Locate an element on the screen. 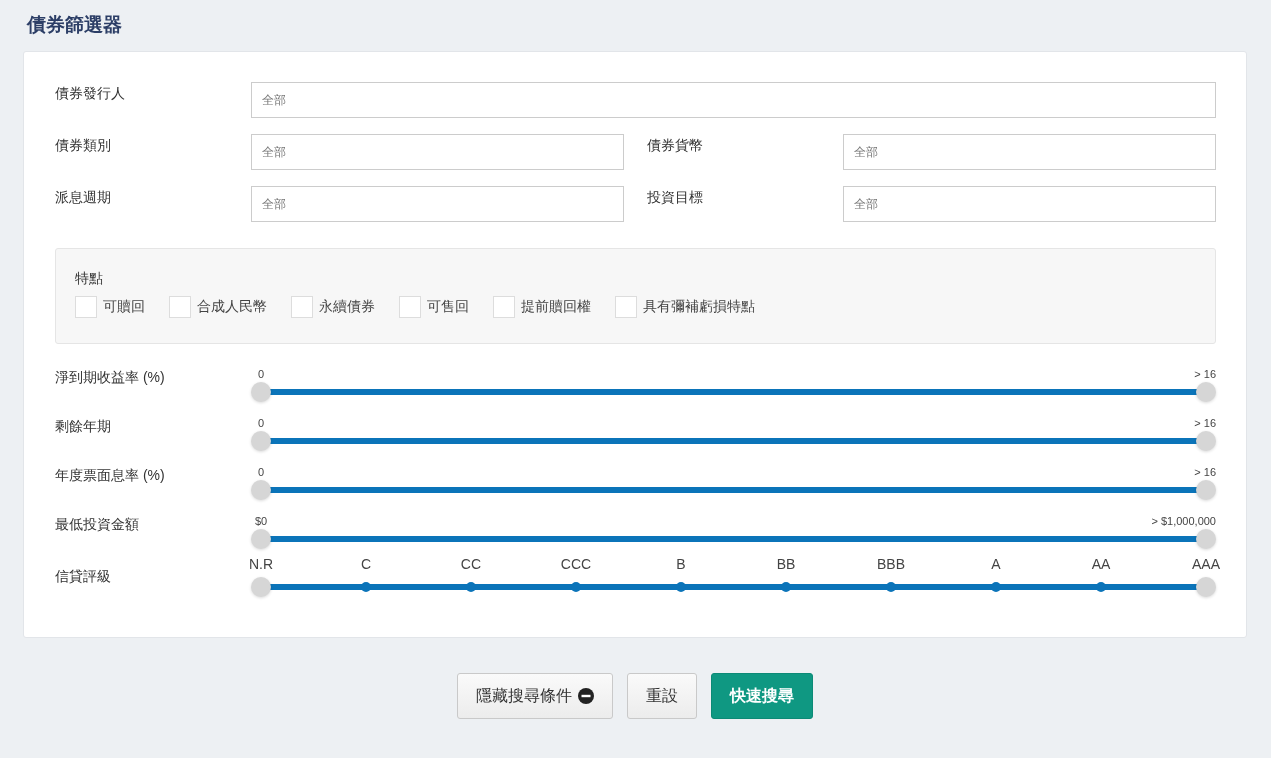  page-title: 債券篩選器 is located at coordinates (75, 25).